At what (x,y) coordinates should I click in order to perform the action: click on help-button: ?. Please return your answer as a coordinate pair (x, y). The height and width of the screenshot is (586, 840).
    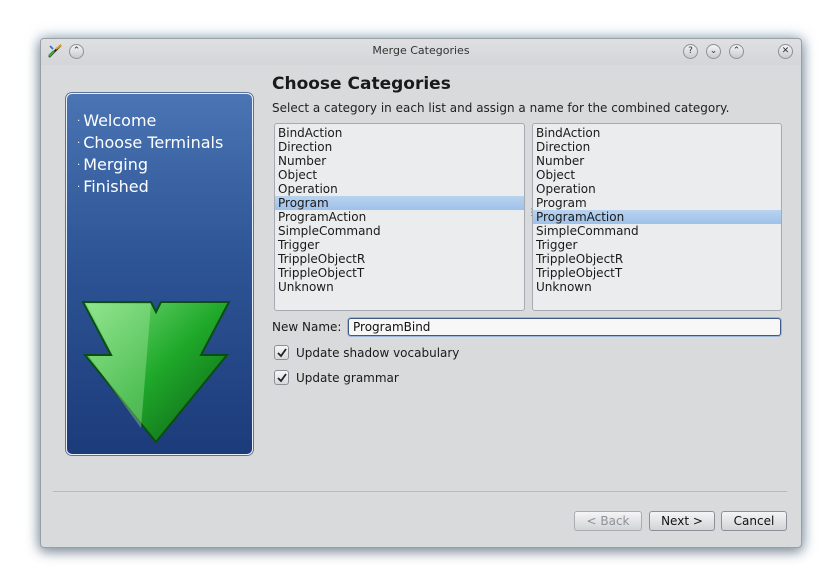
    Looking at the image, I should click on (690, 51).